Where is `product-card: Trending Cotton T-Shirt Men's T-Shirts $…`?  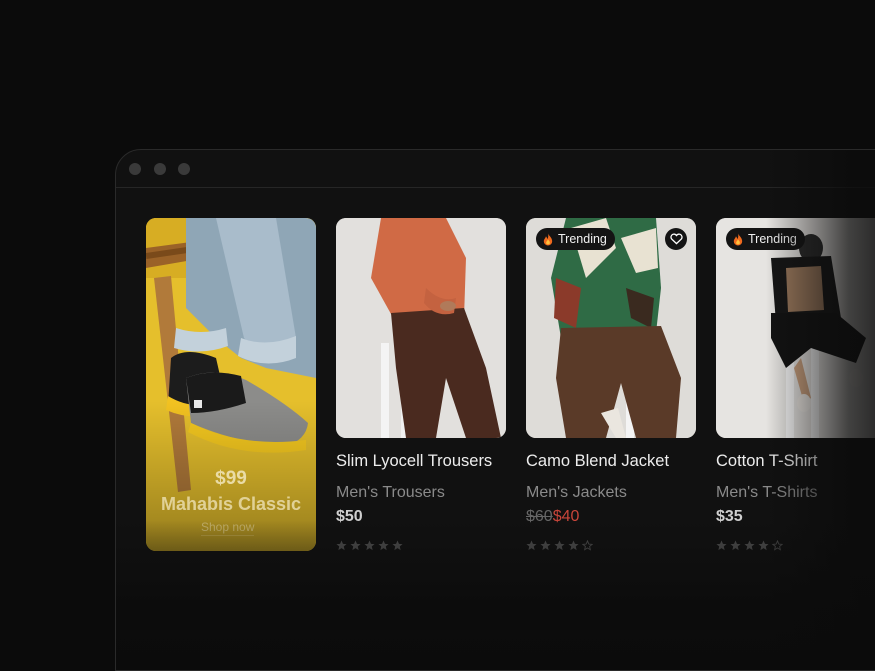 product-card: Trending Cotton T-Shirt Men's T-Shirts $… is located at coordinates (795, 385).